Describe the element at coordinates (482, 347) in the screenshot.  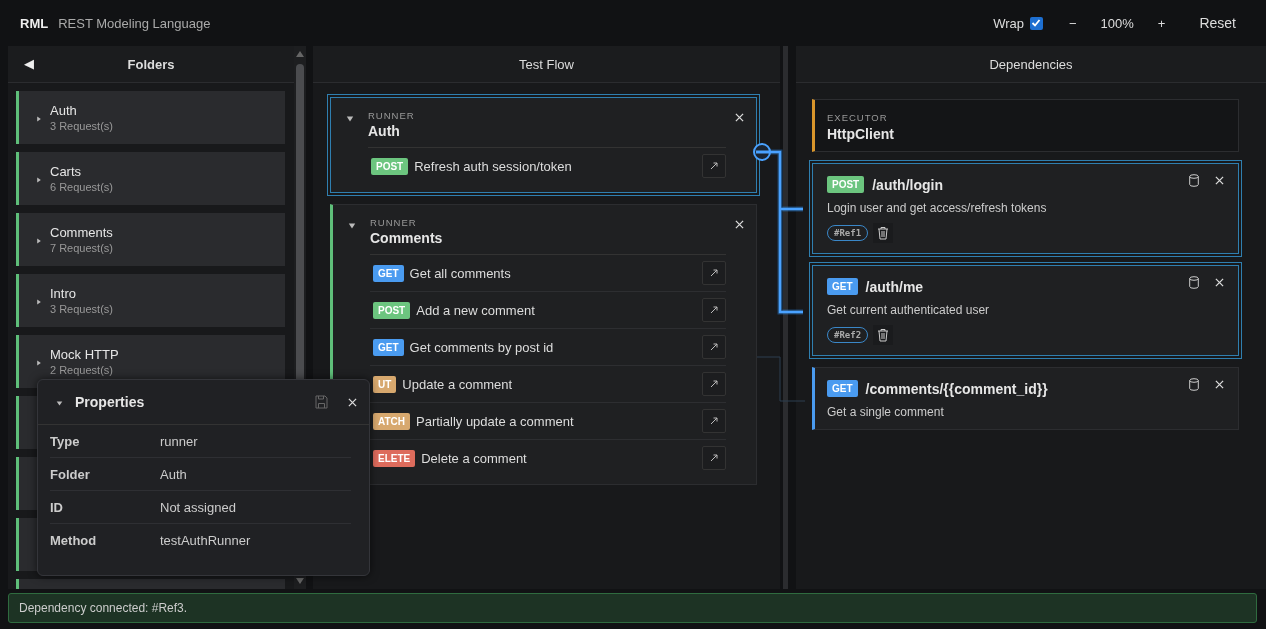
I see `request-title: Get comments by post id` at that location.